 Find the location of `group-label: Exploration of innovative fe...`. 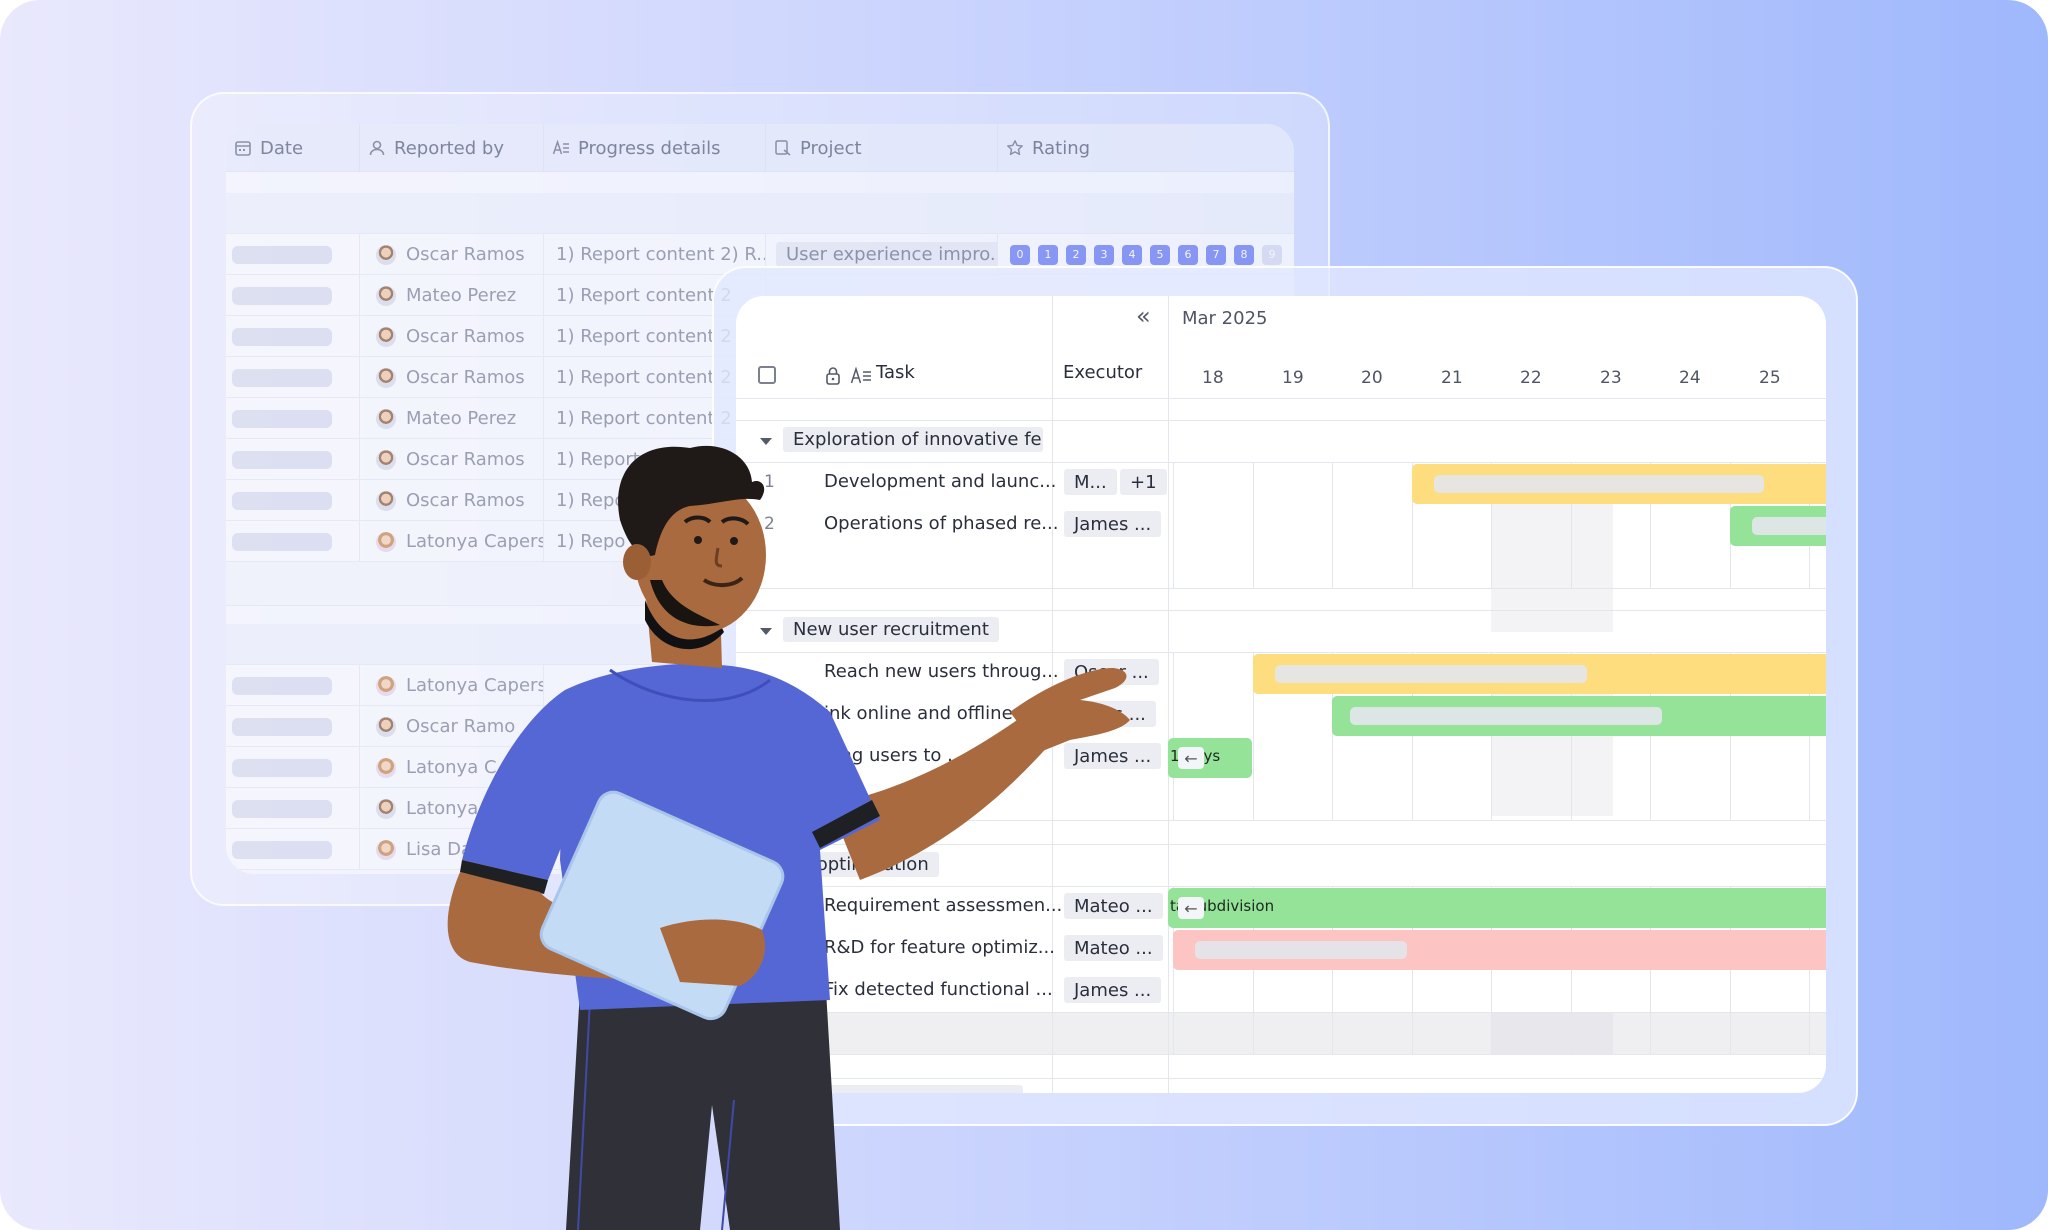

group-label: Exploration of innovative fe... is located at coordinates (913, 439).